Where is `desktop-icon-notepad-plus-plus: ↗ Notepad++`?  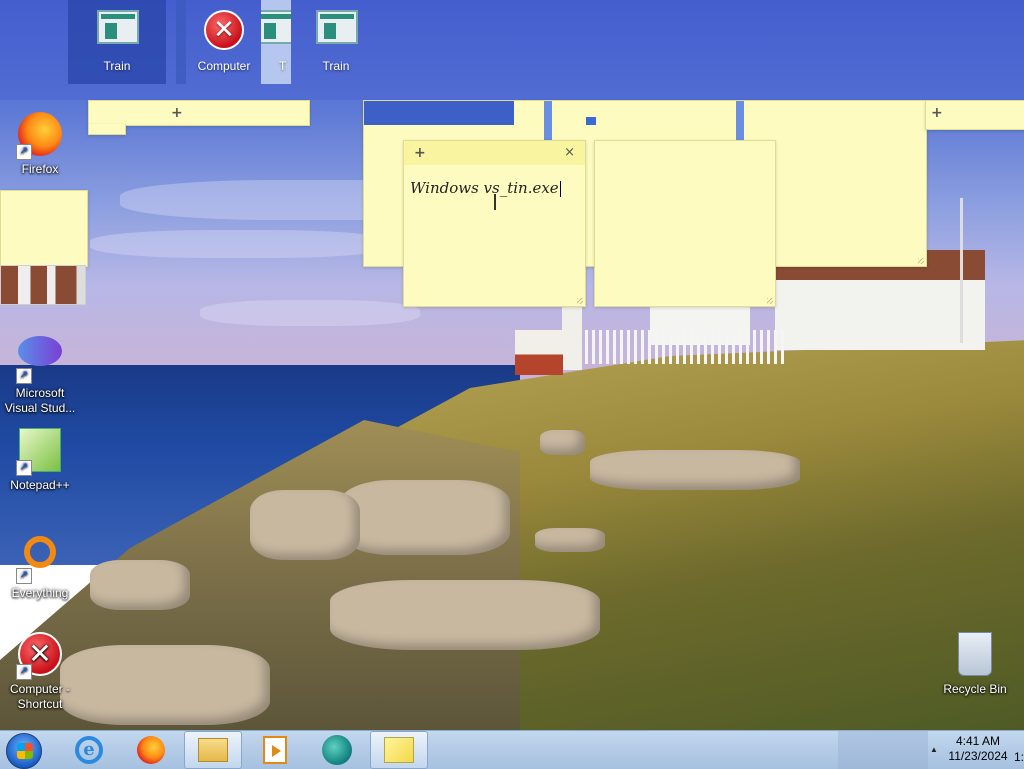 desktop-icon-notepad-plus-plus: ↗ Notepad++ is located at coordinates (40, 459).